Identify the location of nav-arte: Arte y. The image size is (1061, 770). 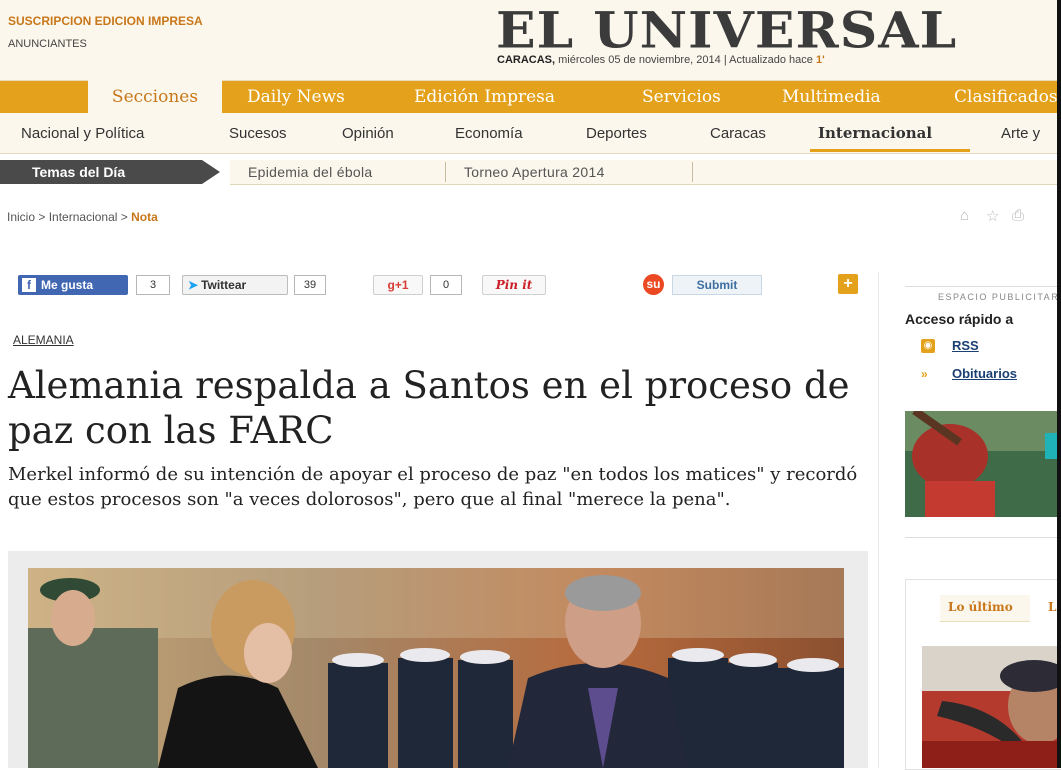
(1020, 133).